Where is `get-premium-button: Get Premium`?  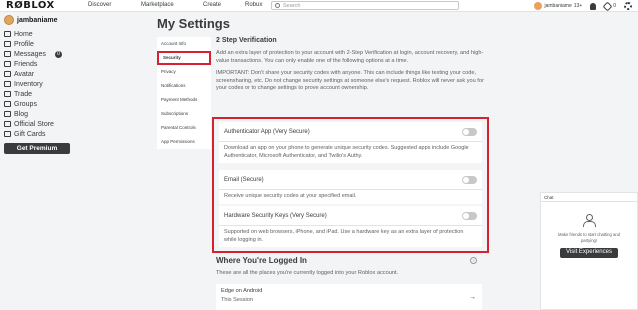
get-premium-button: Get Premium is located at coordinates (37, 148).